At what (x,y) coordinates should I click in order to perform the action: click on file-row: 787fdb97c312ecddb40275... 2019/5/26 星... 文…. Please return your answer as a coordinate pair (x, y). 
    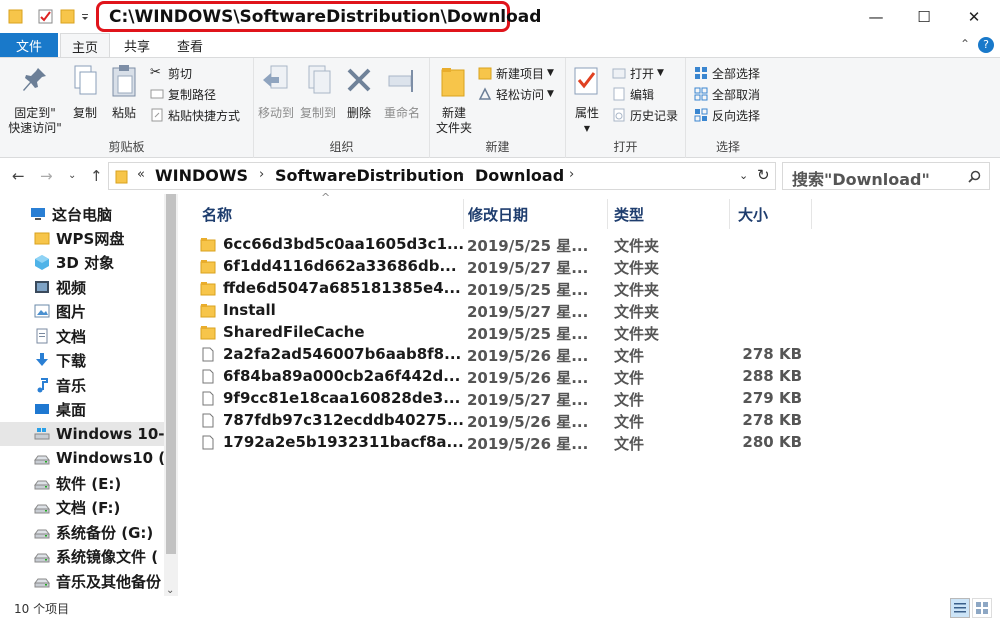
    Looking at the image, I should click on (510, 421).